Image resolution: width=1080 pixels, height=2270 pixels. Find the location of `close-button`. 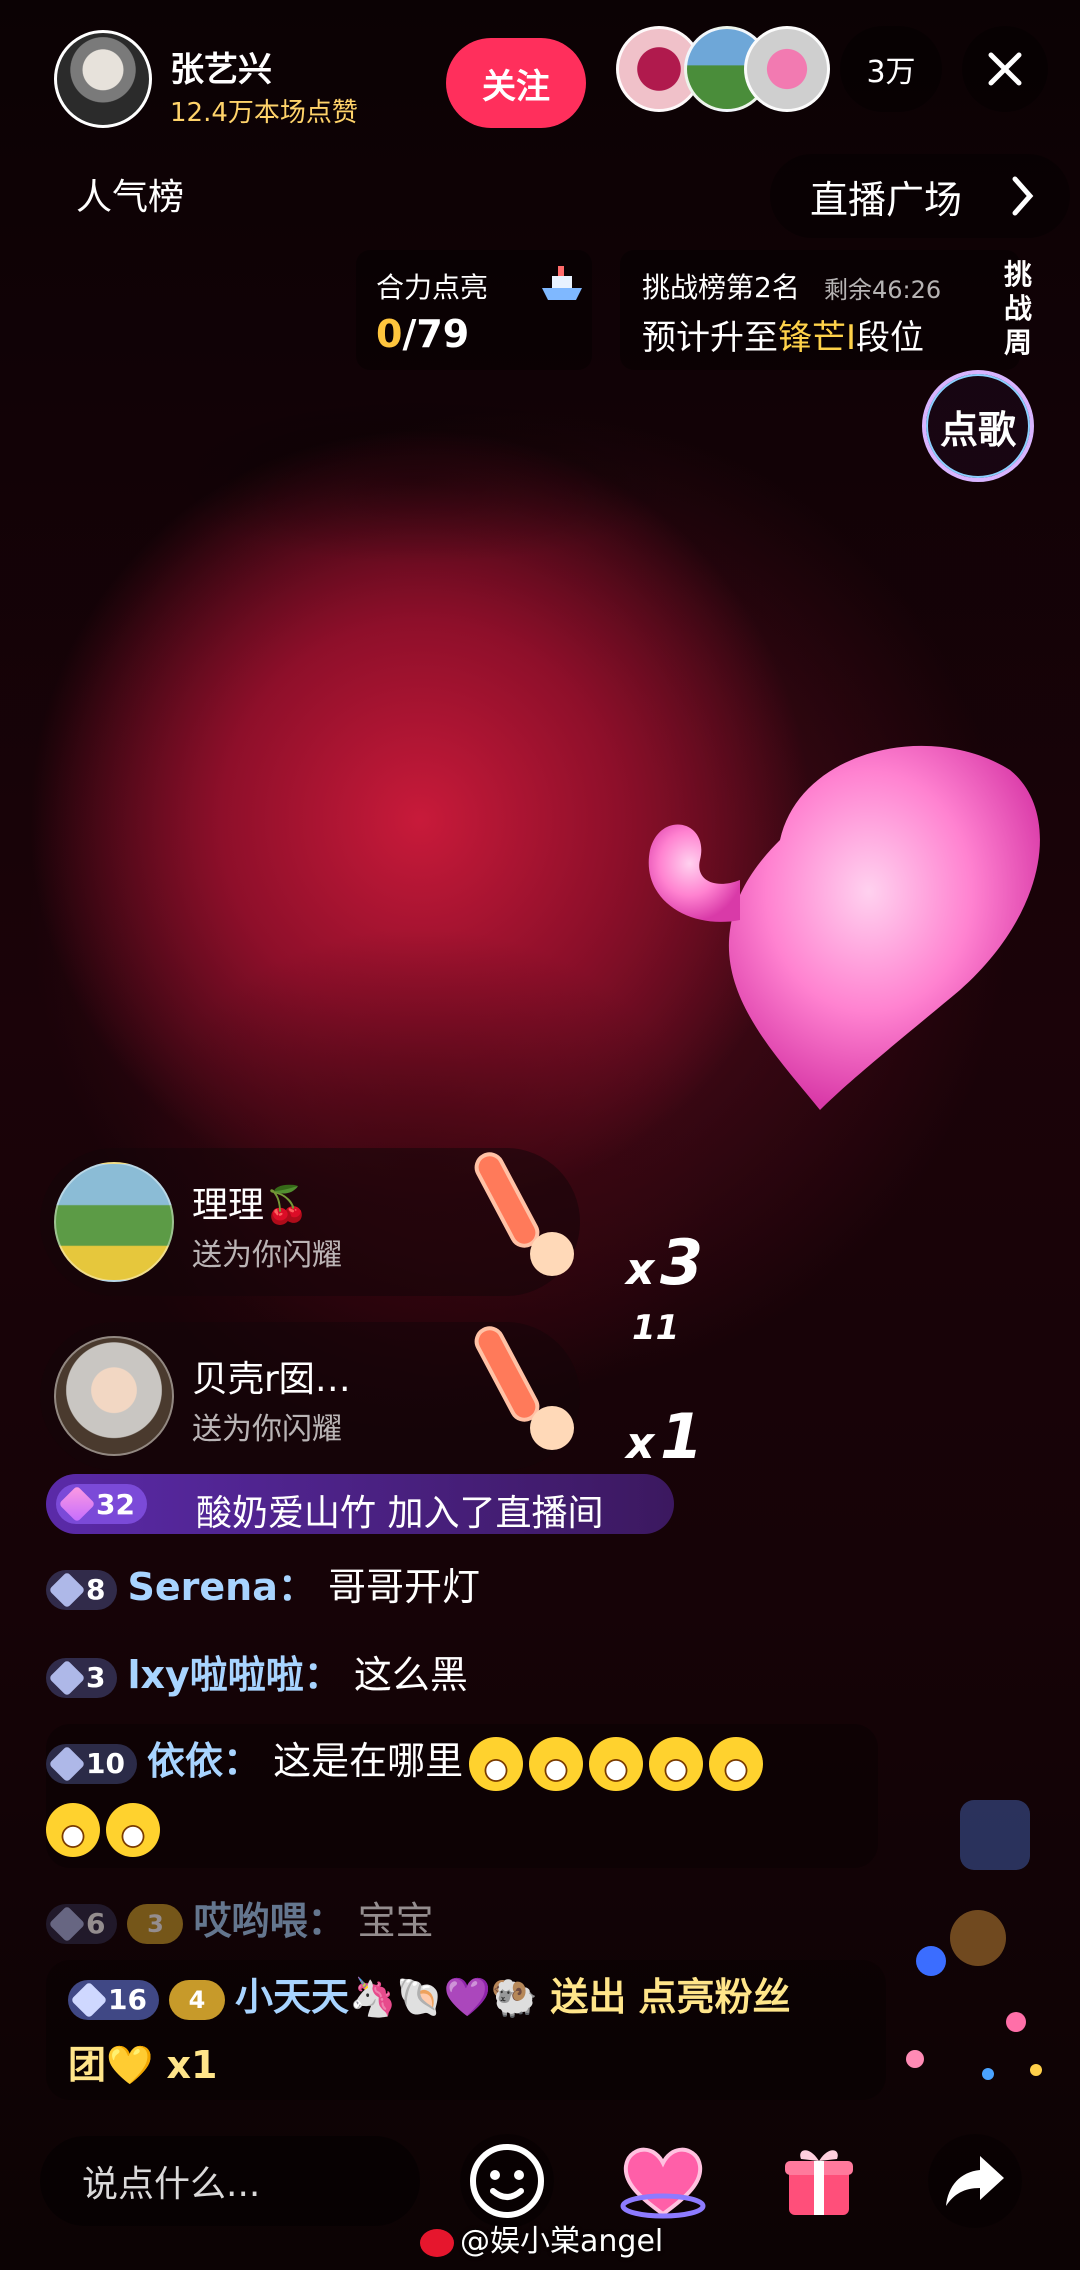

close-button is located at coordinates (1005, 69).